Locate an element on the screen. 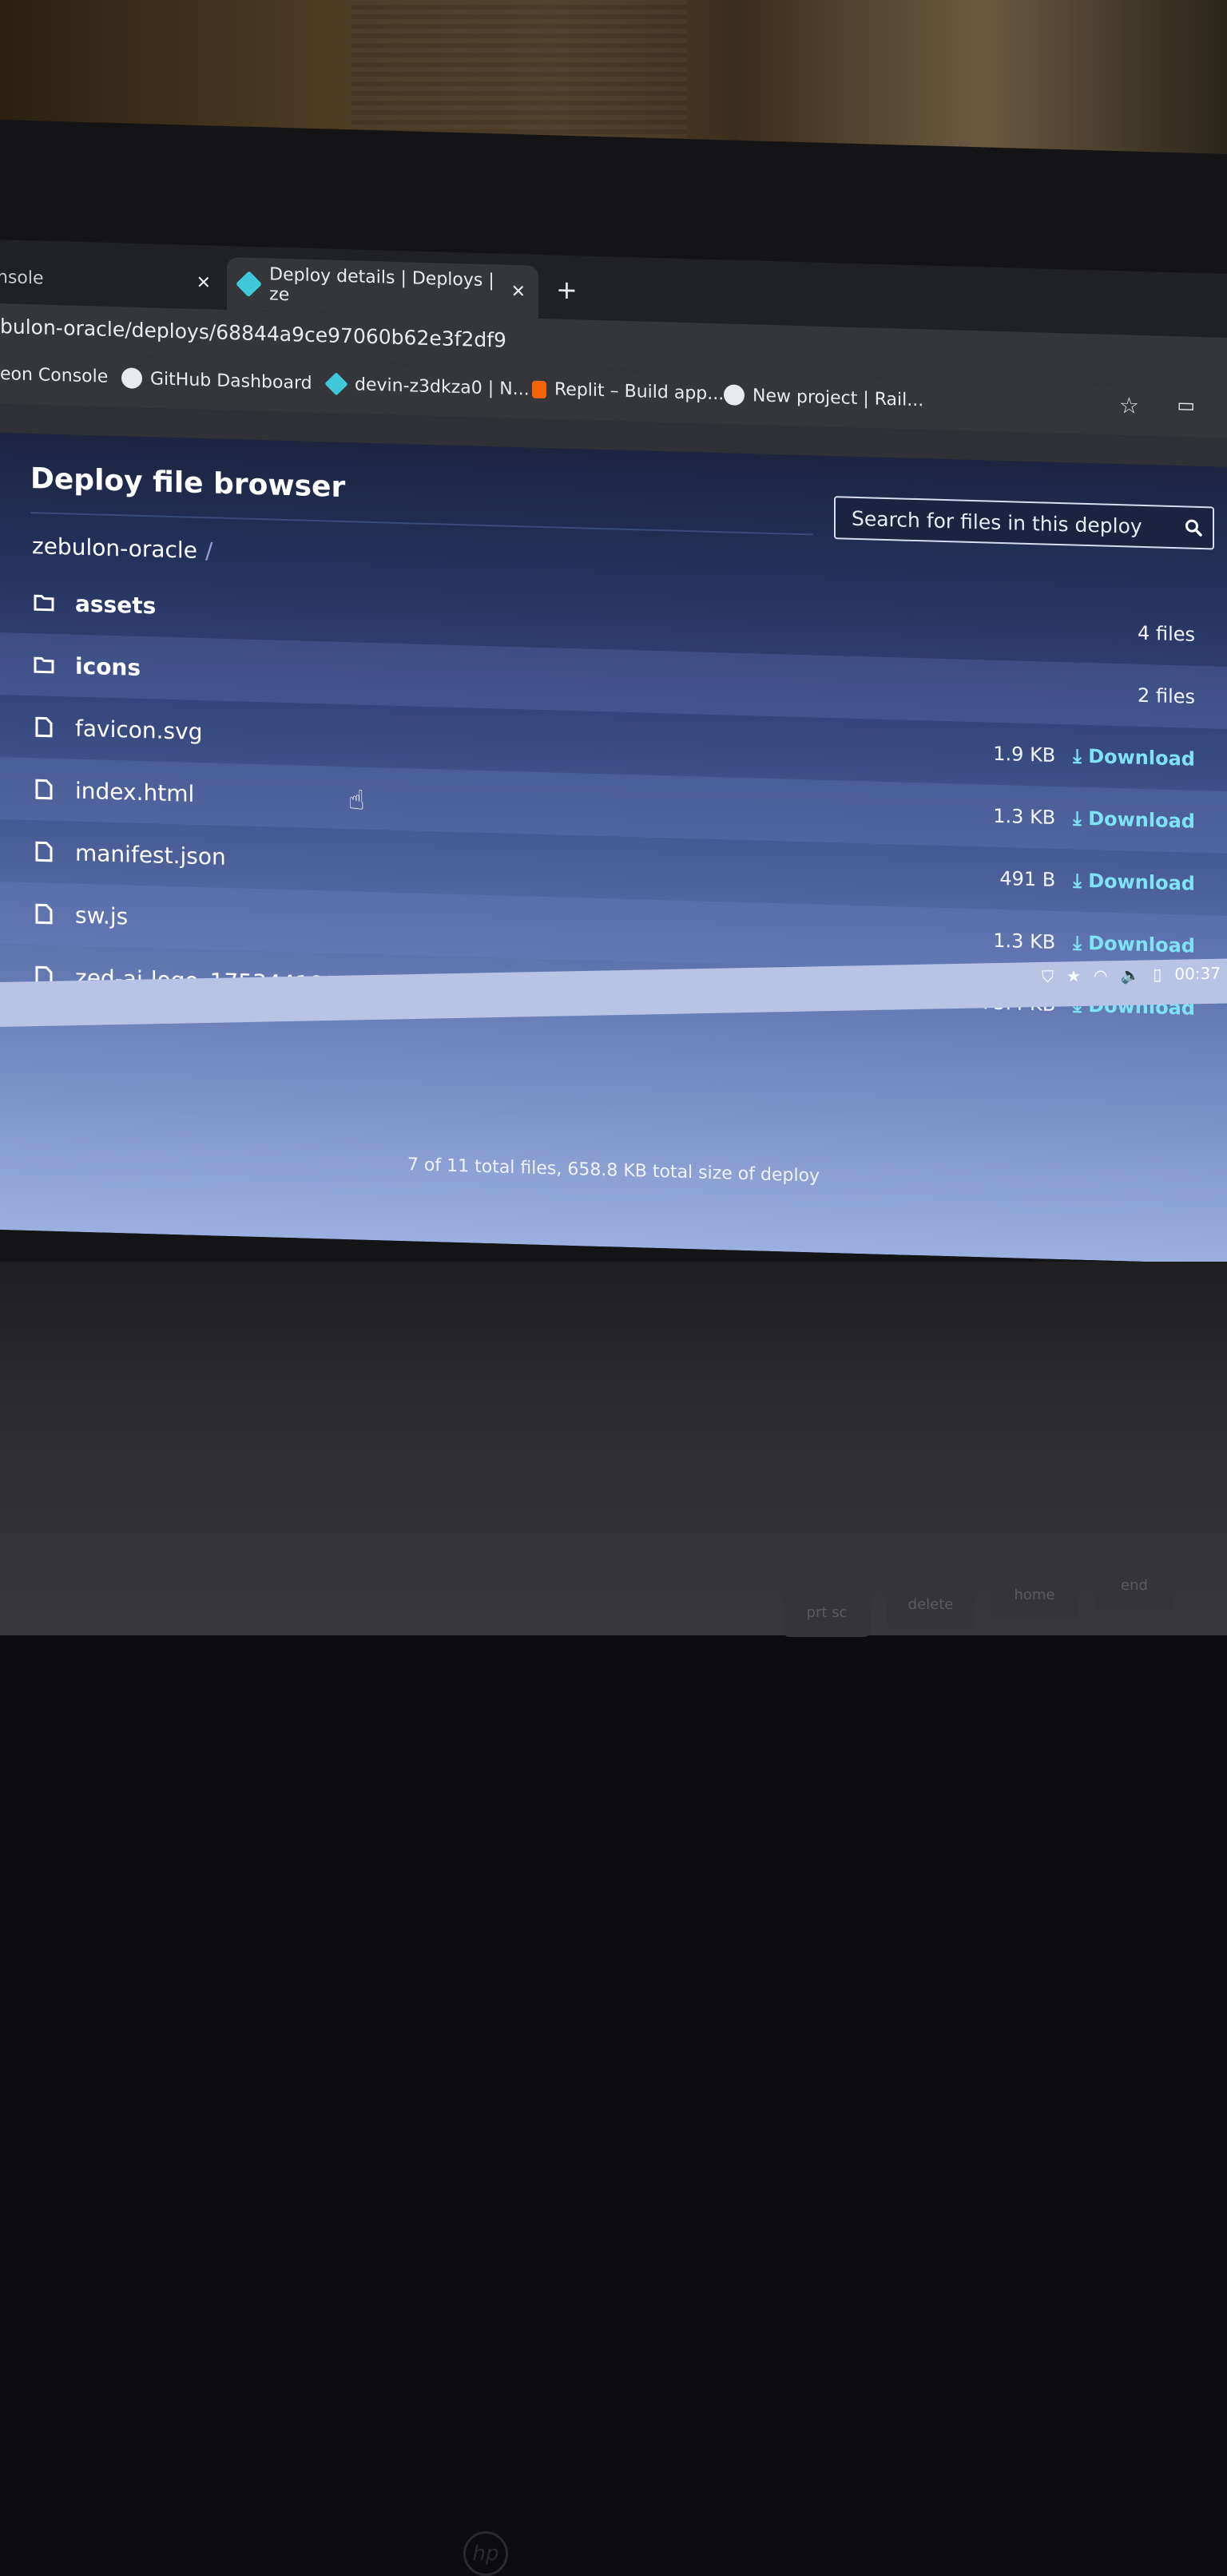 Image resolution: width=1227 pixels, height=2576 pixels. bookmark-label: eon Console is located at coordinates (54, 375).